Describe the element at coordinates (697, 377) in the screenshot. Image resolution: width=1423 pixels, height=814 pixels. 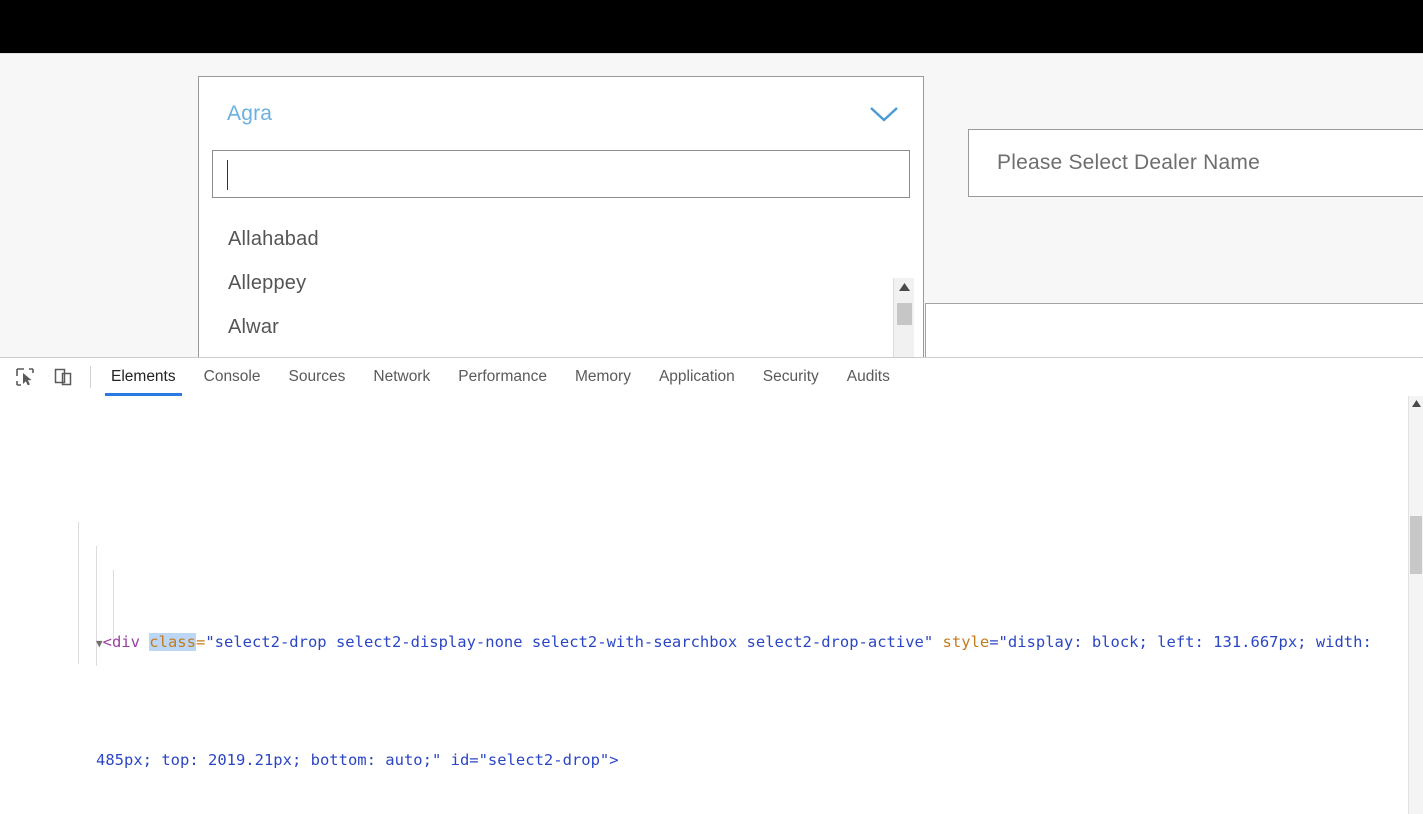
I see `tab-application: Application` at that location.